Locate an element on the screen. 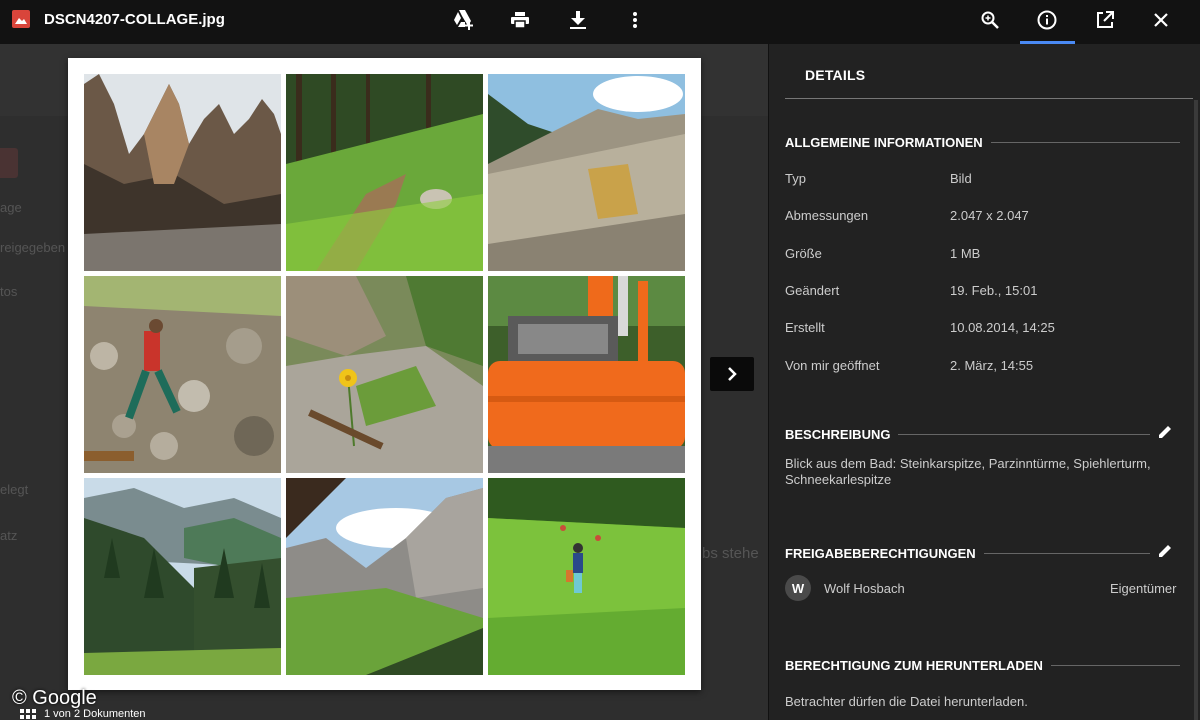 The width and height of the screenshot is (1200, 720). section-heading-general: ALLGEMEINE INFORMATIONEN is located at coordinates (982, 142).